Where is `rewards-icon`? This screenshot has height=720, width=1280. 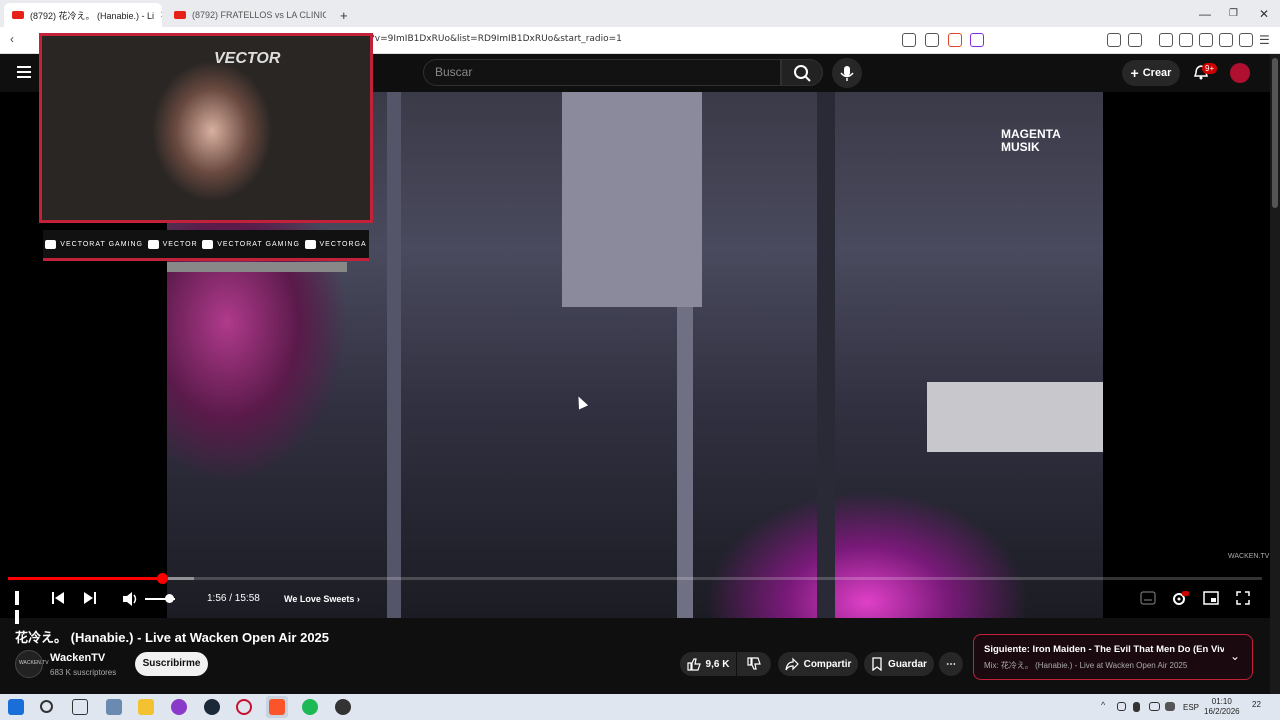
rewards-icon is located at coordinates (977, 40).